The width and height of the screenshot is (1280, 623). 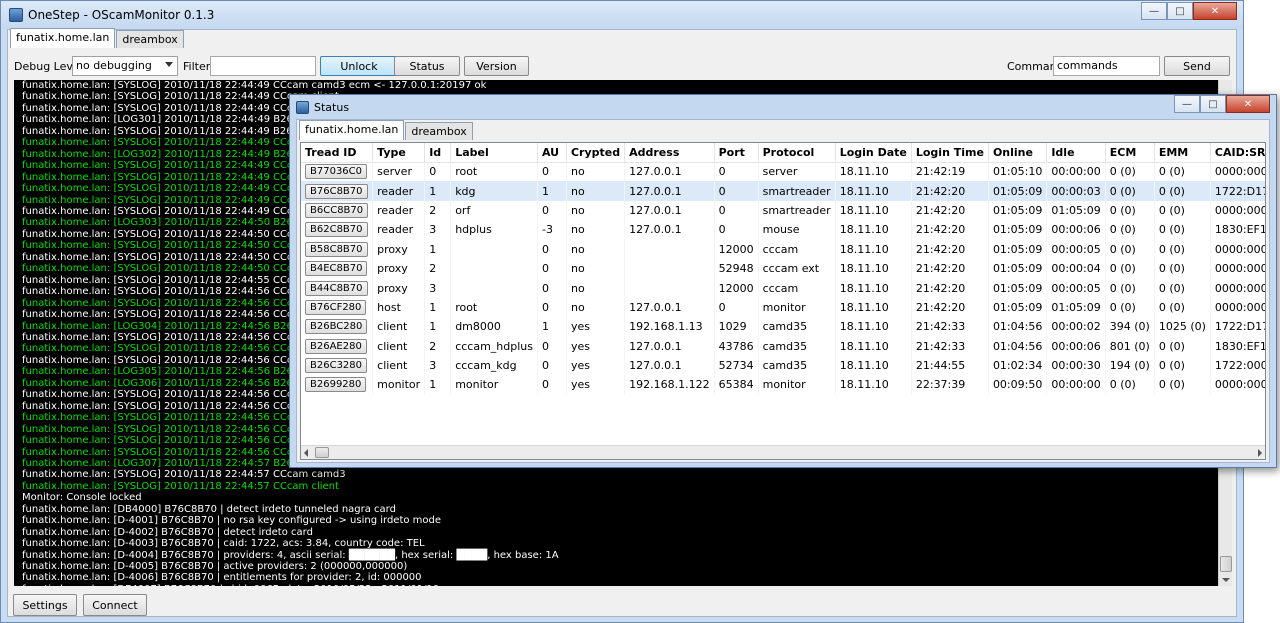 What do you see at coordinates (1197, 66) in the screenshot?
I see `send-button: Send` at bounding box center [1197, 66].